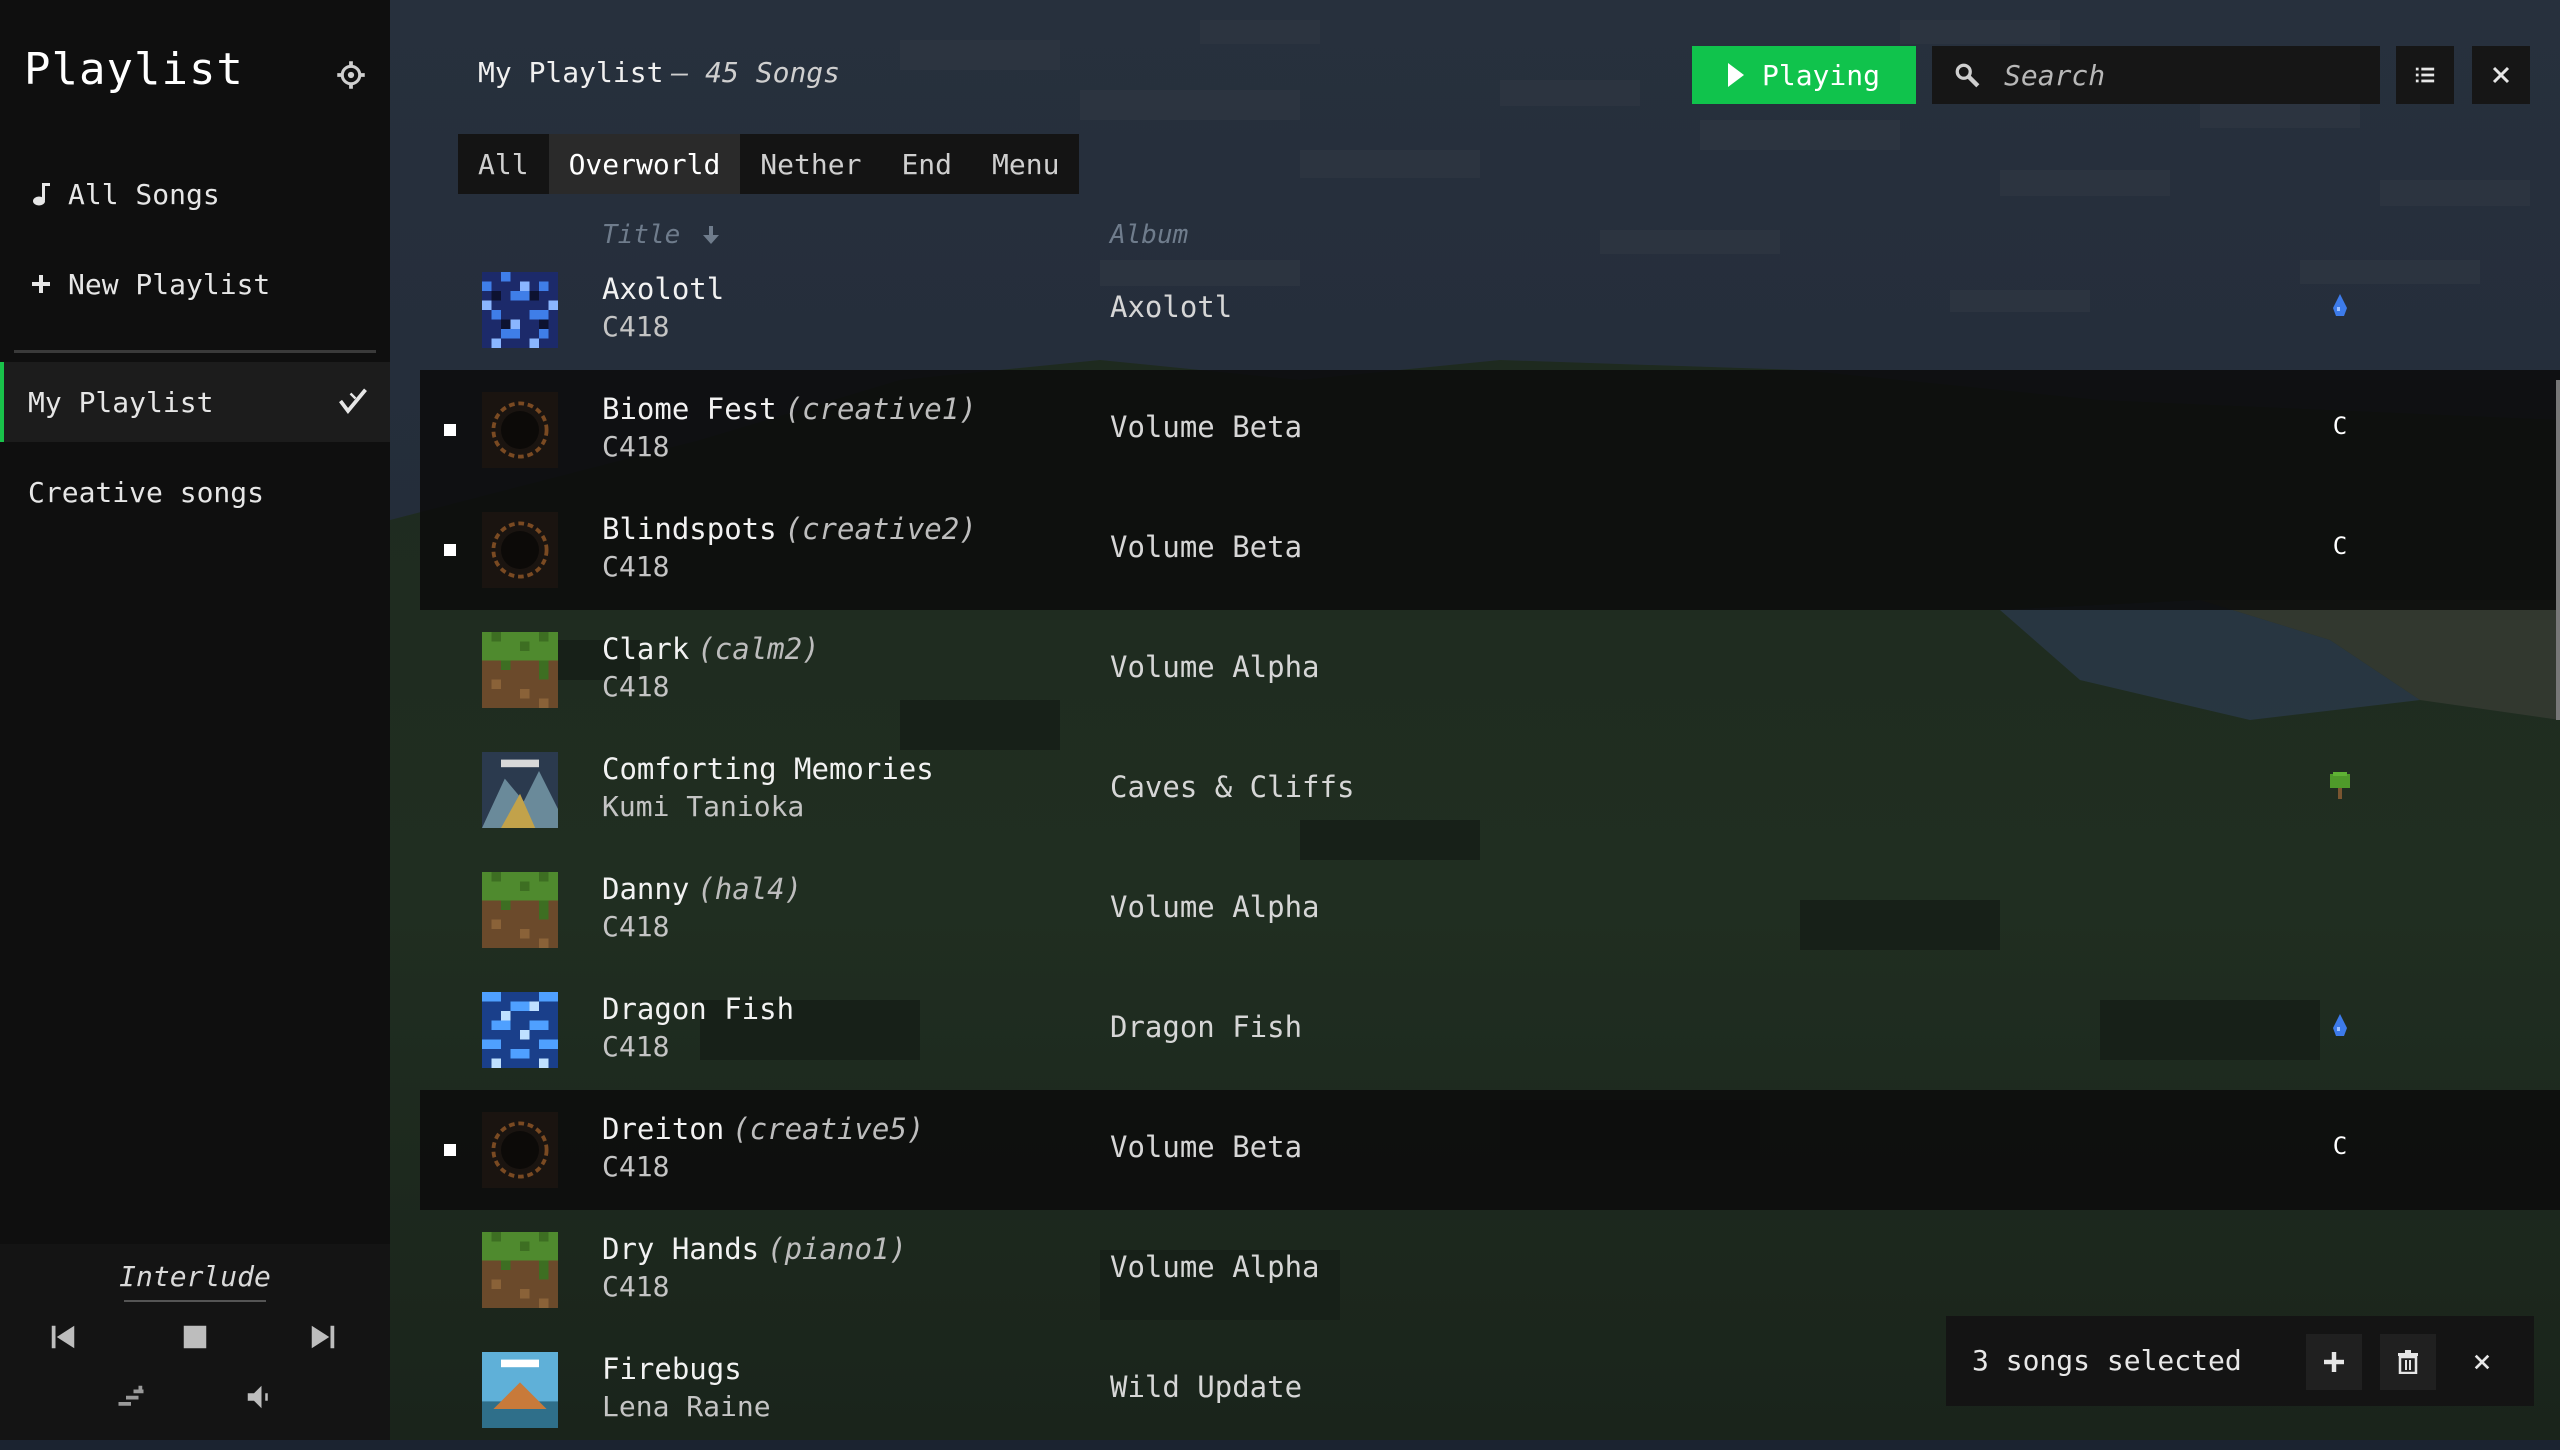 The height and width of the screenshot is (1450, 2560). I want to click on blue-pixel-icon, so click(520, 1030).